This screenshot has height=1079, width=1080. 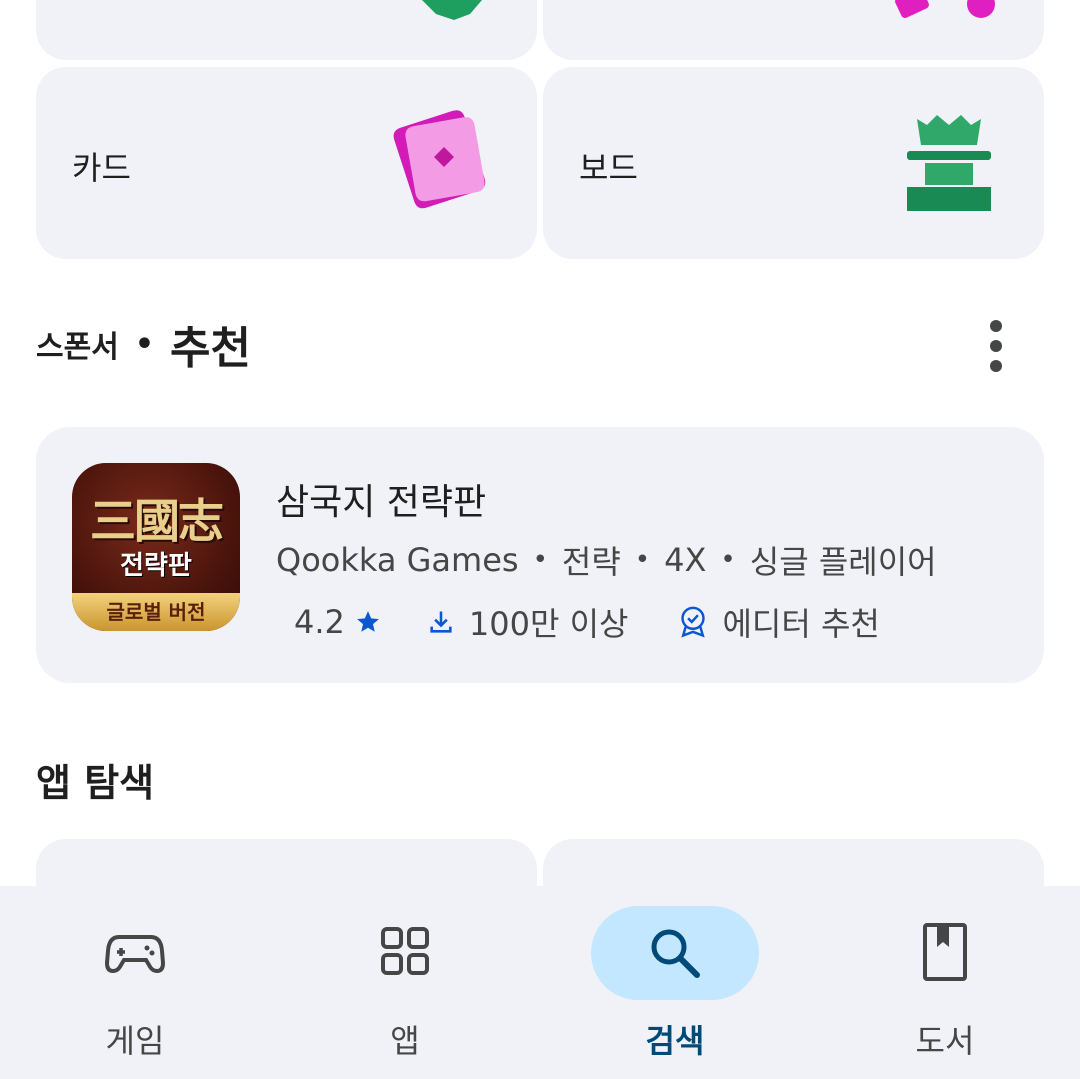 I want to click on downloads-value: 100만 이상, so click(x=548, y=624).